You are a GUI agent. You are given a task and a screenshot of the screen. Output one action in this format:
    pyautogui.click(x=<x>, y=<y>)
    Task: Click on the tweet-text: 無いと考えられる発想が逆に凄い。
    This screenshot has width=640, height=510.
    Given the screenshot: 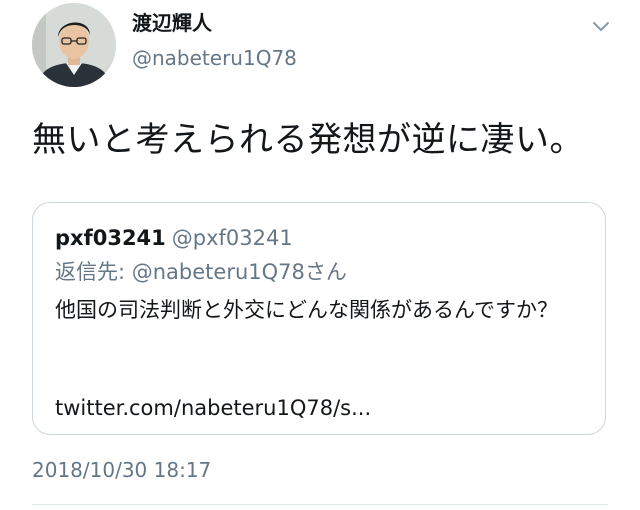 What is the action you would take?
    pyautogui.click(x=308, y=140)
    